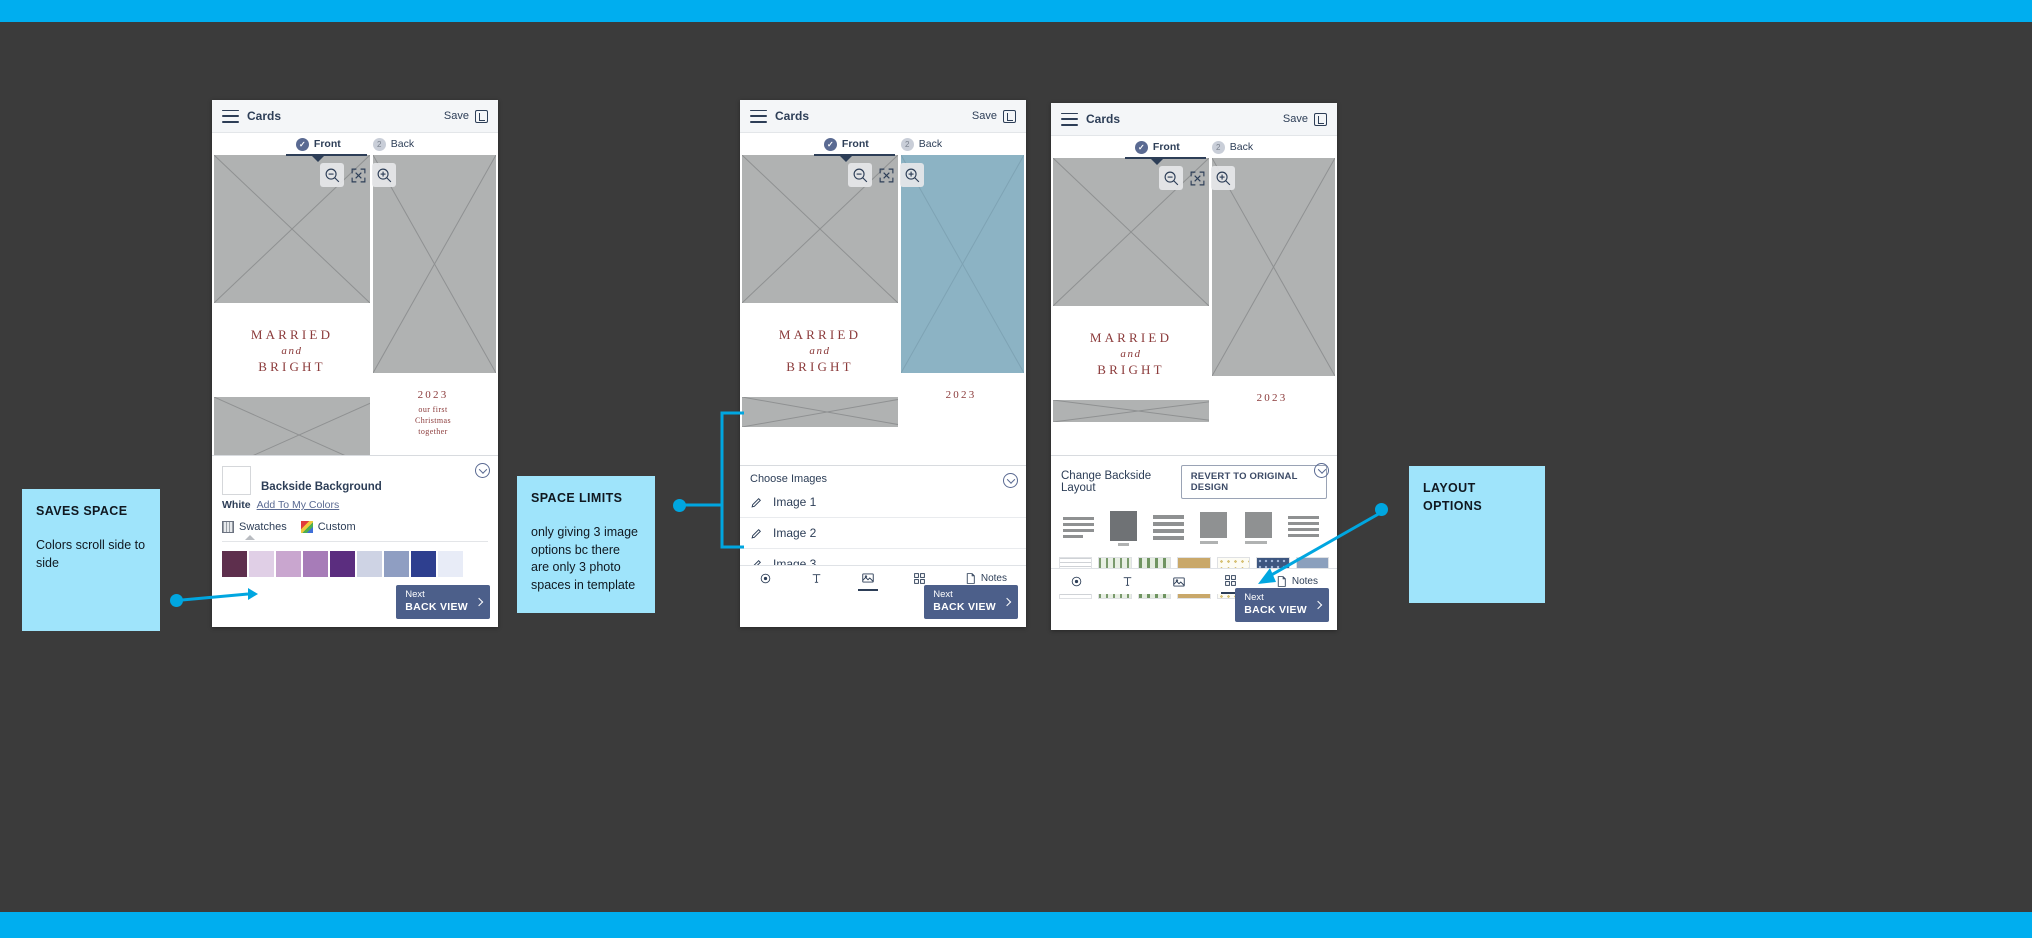  What do you see at coordinates (415, 595) in the screenshot?
I see `next-button-line1: Next` at bounding box center [415, 595].